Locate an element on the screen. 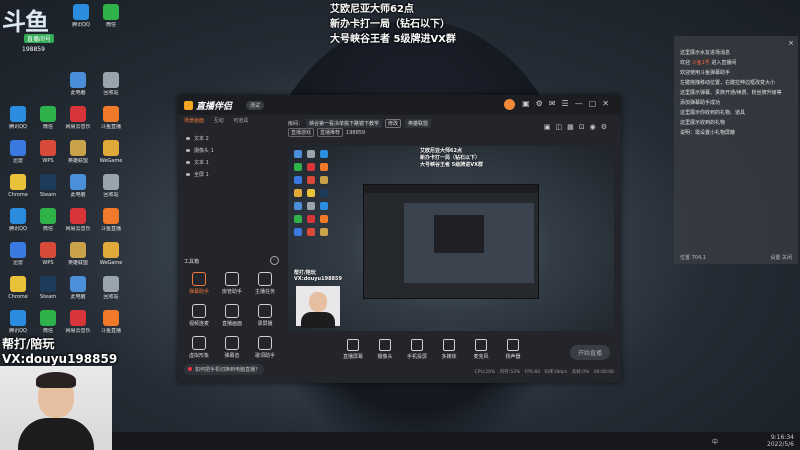 This screenshot has height=450, width=800. tab-props: 可道具 is located at coordinates (240, 121).